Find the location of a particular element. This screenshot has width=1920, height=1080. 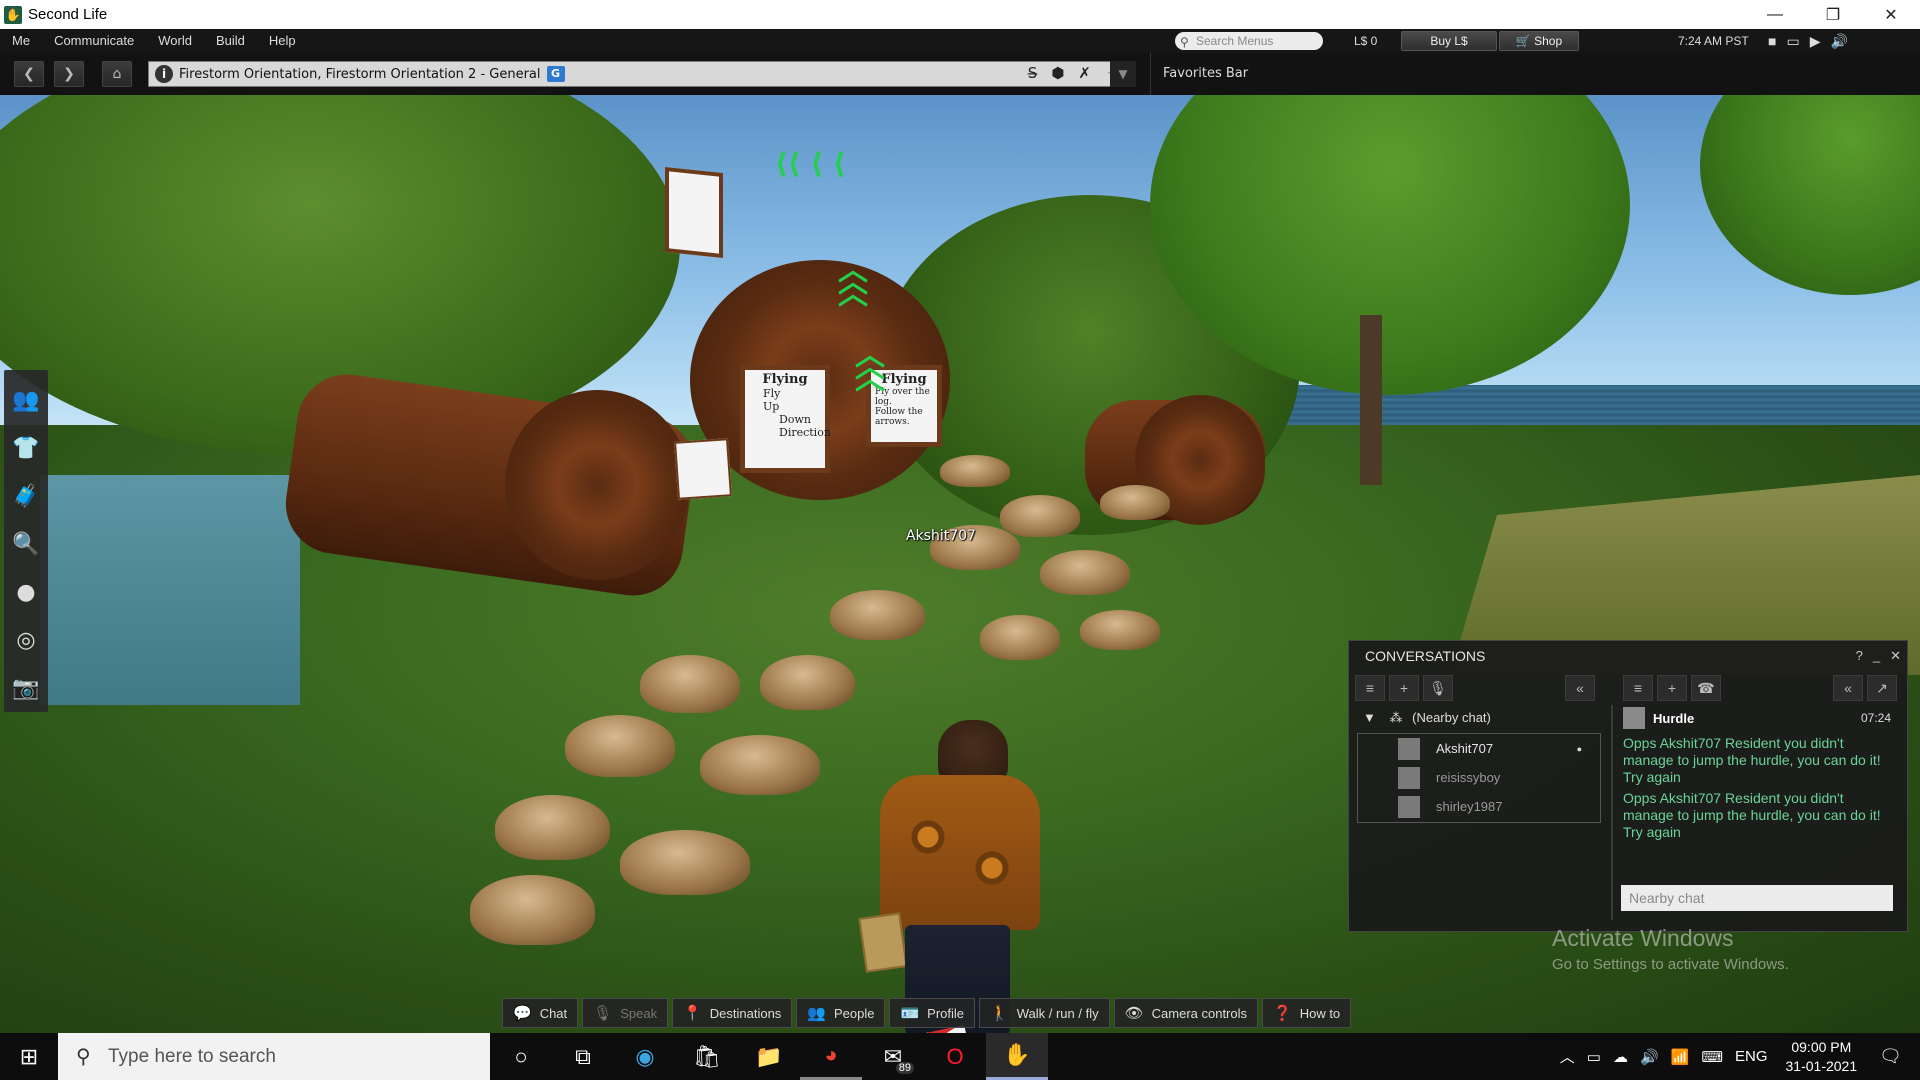

menu-communicate: Communicate is located at coordinates (94, 41).